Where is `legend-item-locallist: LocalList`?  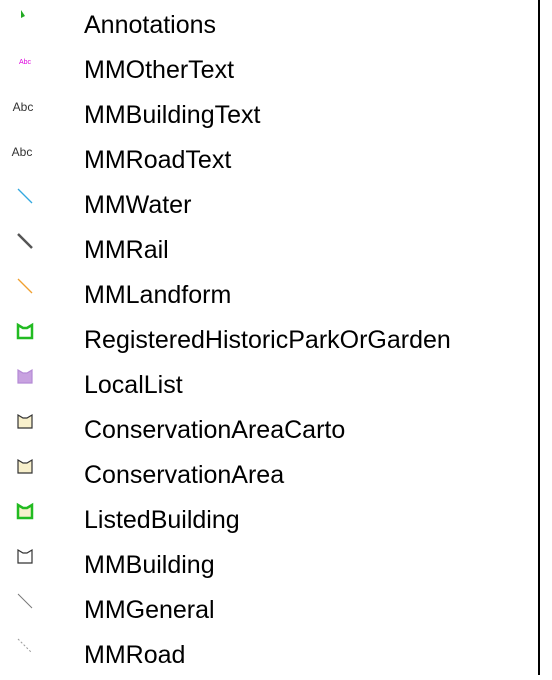
legend-item-locallist: LocalList is located at coordinates (270, 388).